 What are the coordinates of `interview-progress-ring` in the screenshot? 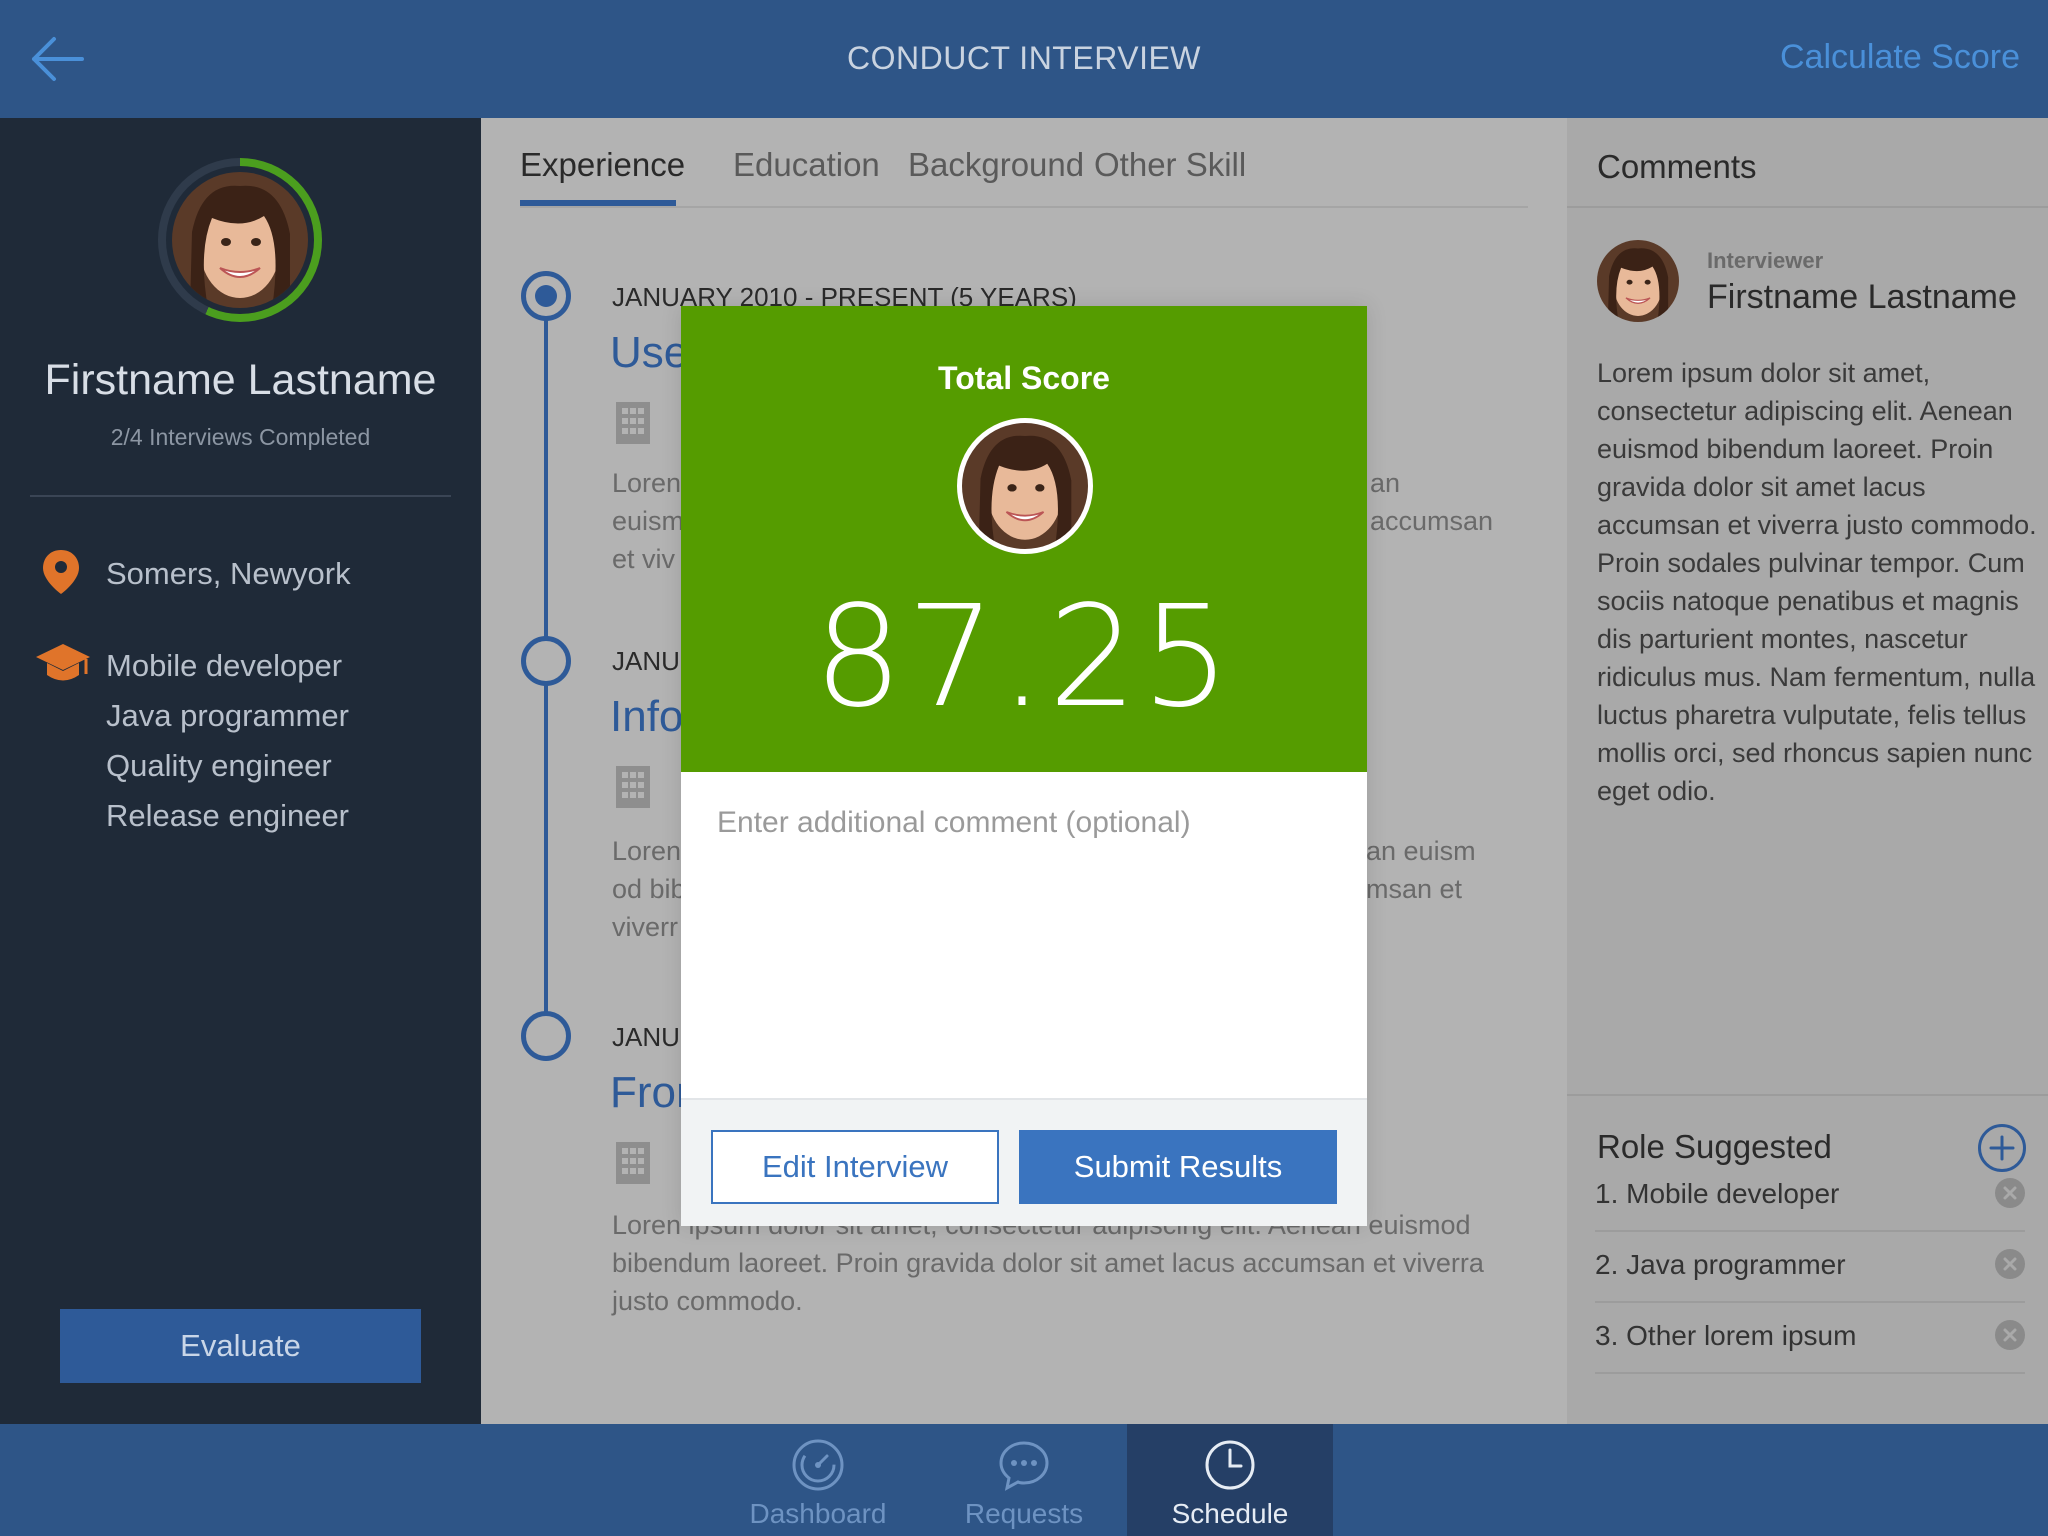 It's located at (240, 240).